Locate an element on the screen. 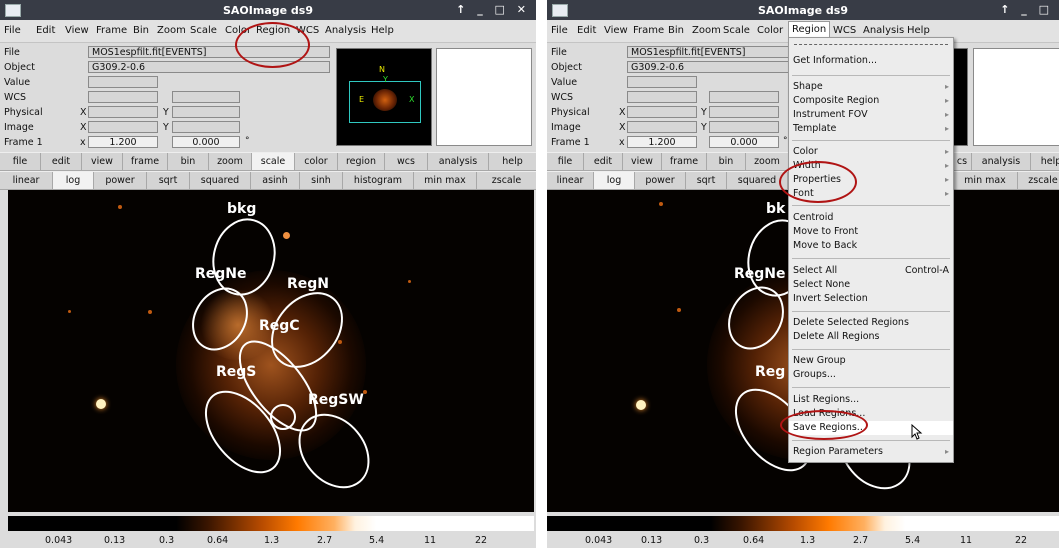 The image size is (1059, 548). compass-y-label: Y is located at coordinates (385, 79).